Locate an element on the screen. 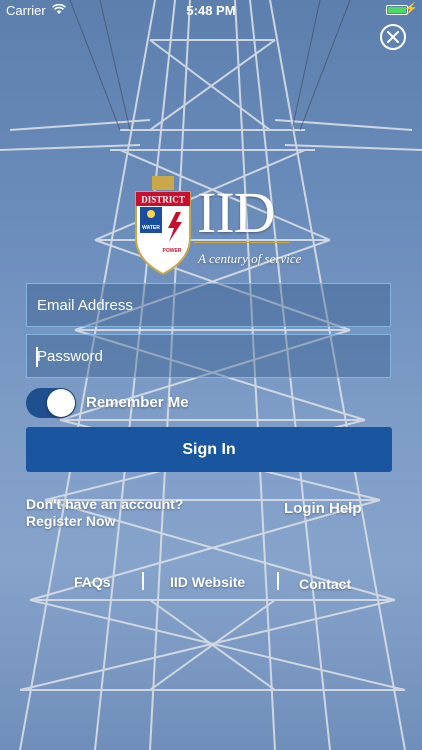 This screenshot has height=750, width=422. status-time: 5:48 PM is located at coordinates (211, 10).